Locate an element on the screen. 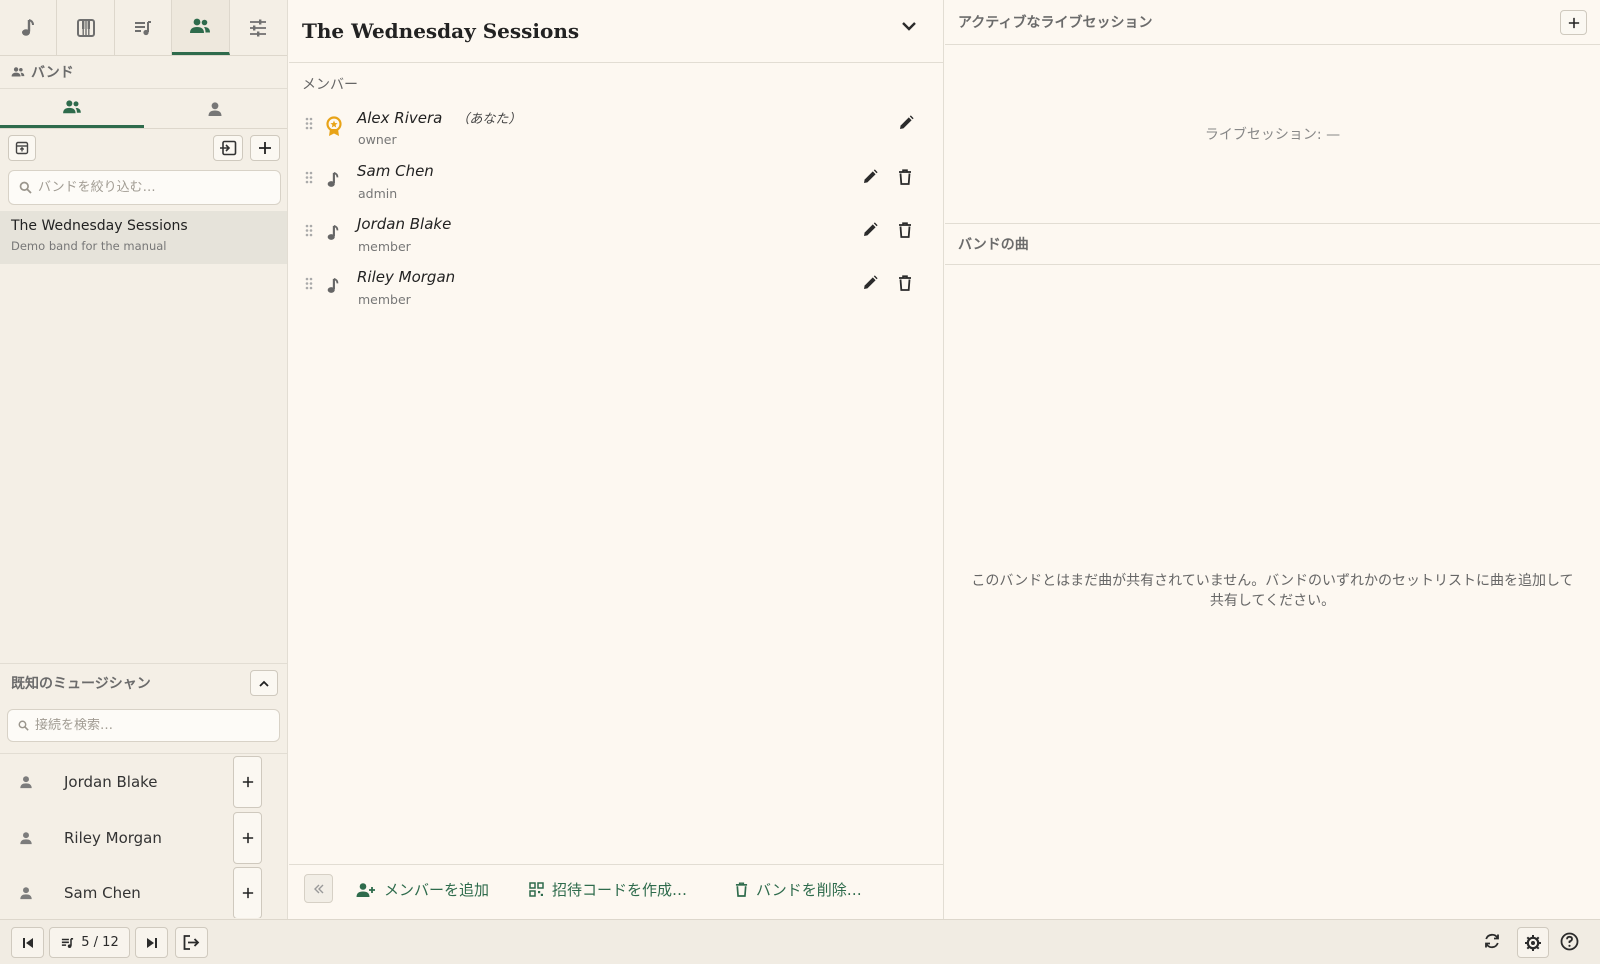 The width and height of the screenshot is (1600, 964). live-sessions-header: アクティブなライブセッション is located at coordinates (1272, 22).